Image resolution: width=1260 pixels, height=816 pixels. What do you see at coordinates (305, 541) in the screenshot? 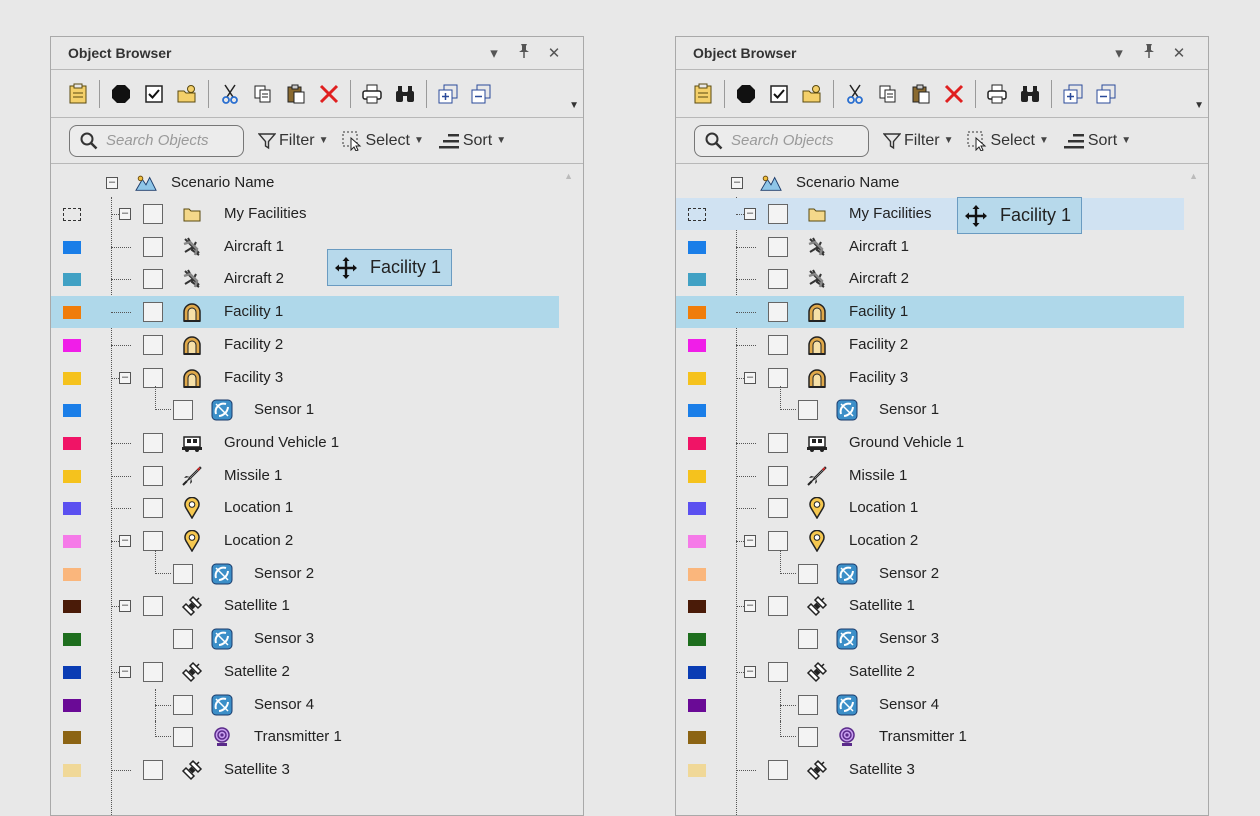
I see `tree-row: – Location 2` at bounding box center [305, 541].